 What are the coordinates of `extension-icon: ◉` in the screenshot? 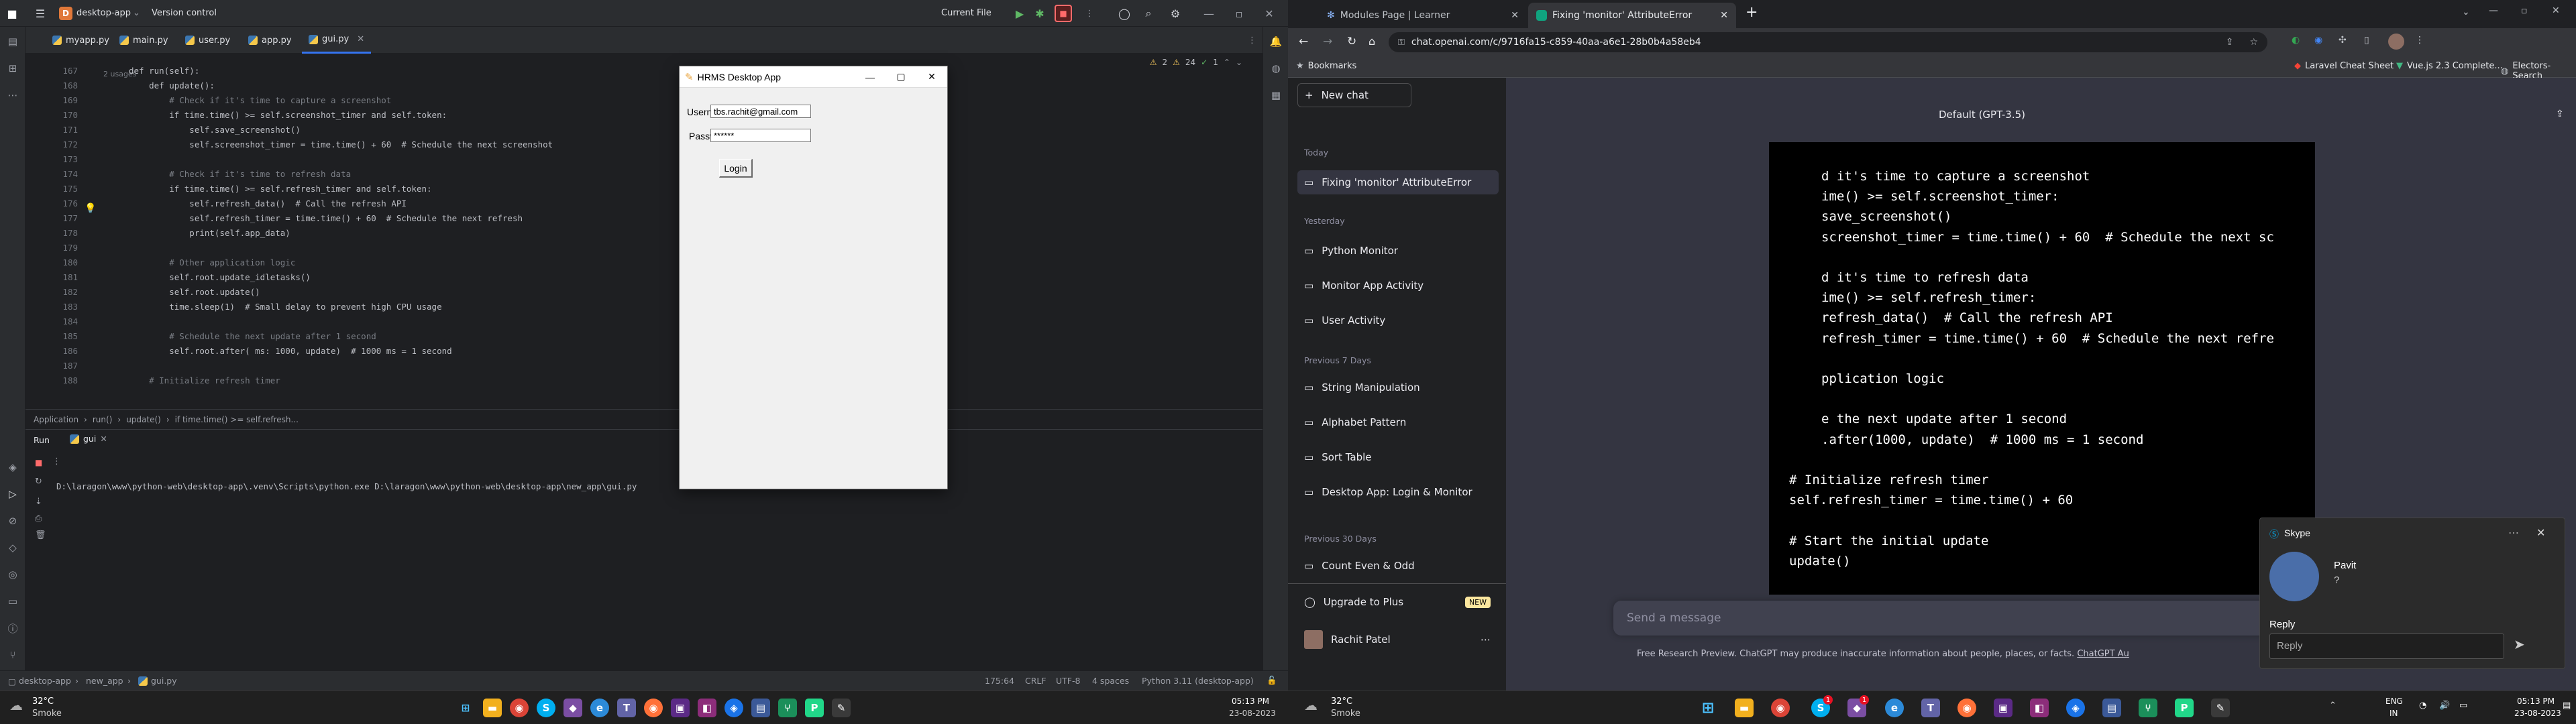 It's located at (2318, 40).